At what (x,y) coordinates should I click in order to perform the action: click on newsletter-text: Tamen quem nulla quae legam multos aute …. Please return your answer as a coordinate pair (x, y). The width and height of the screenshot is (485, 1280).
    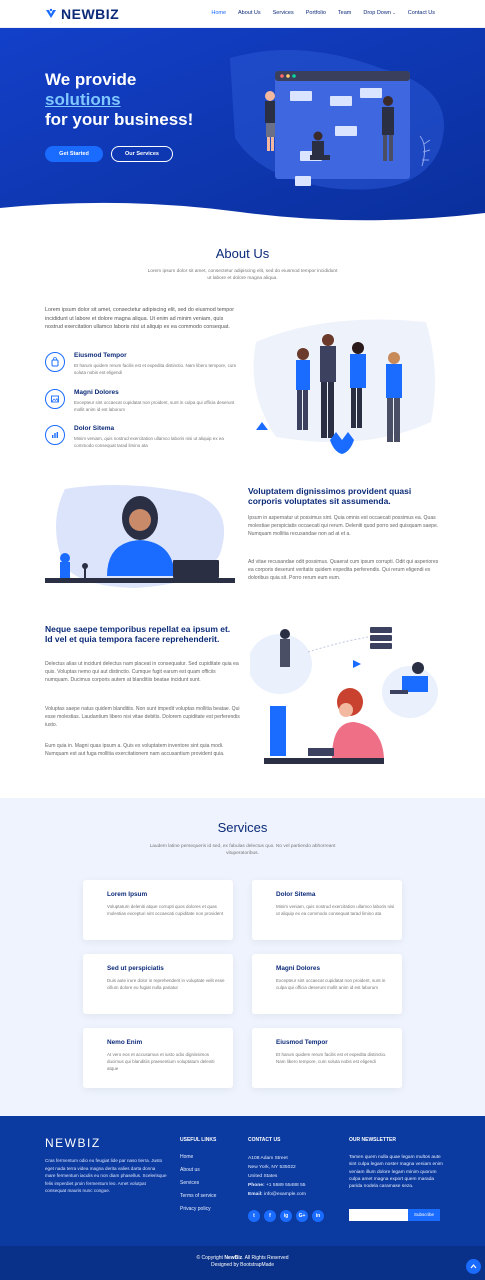
    Looking at the image, I should click on (396, 1172).